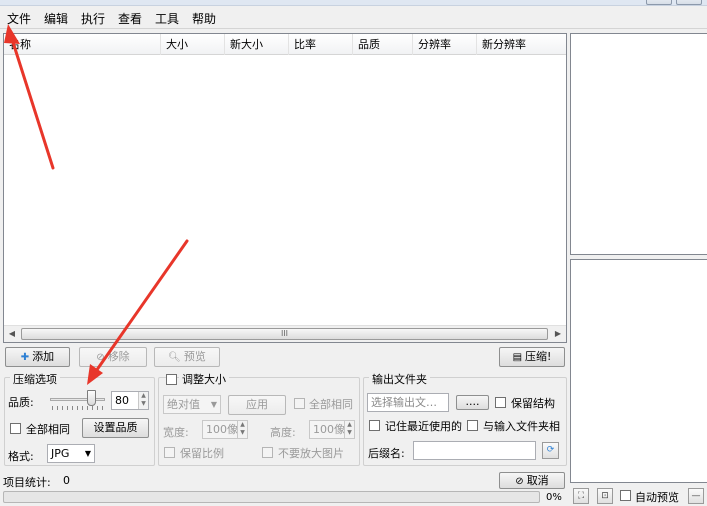 This screenshot has height=506, width=707. Describe the element at coordinates (193, 44) in the screenshot. I see `column-size: 大小` at that location.